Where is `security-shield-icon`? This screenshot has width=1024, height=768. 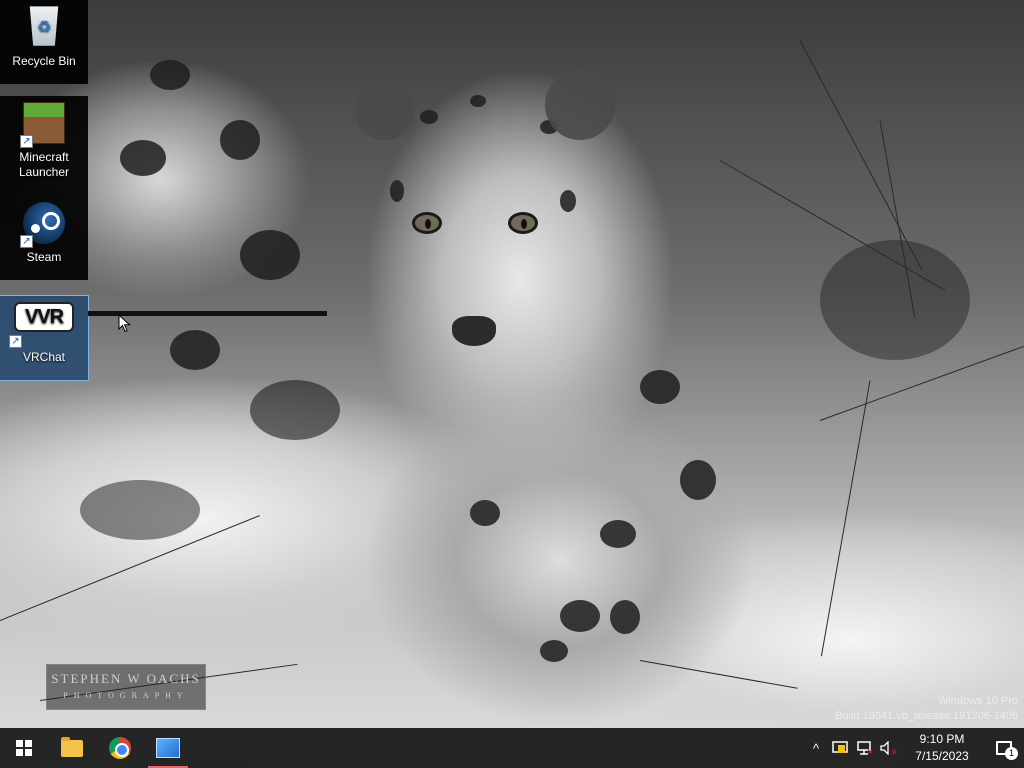
security-shield-icon is located at coordinates (840, 747).